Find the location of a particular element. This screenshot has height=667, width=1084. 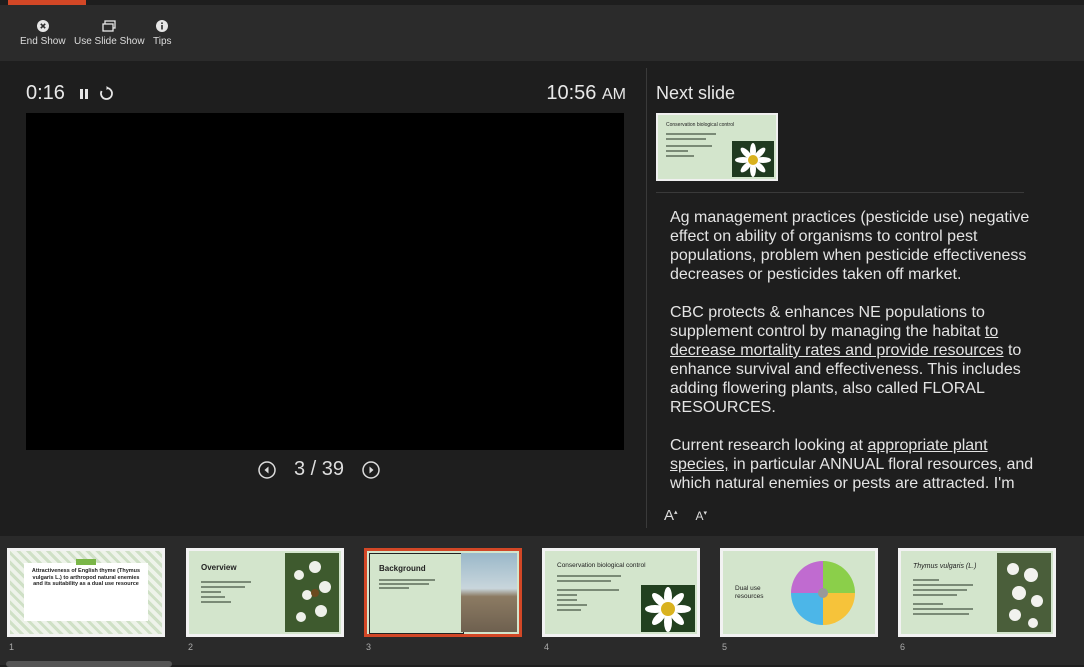

clock-time: 10:56 is located at coordinates (571, 93).